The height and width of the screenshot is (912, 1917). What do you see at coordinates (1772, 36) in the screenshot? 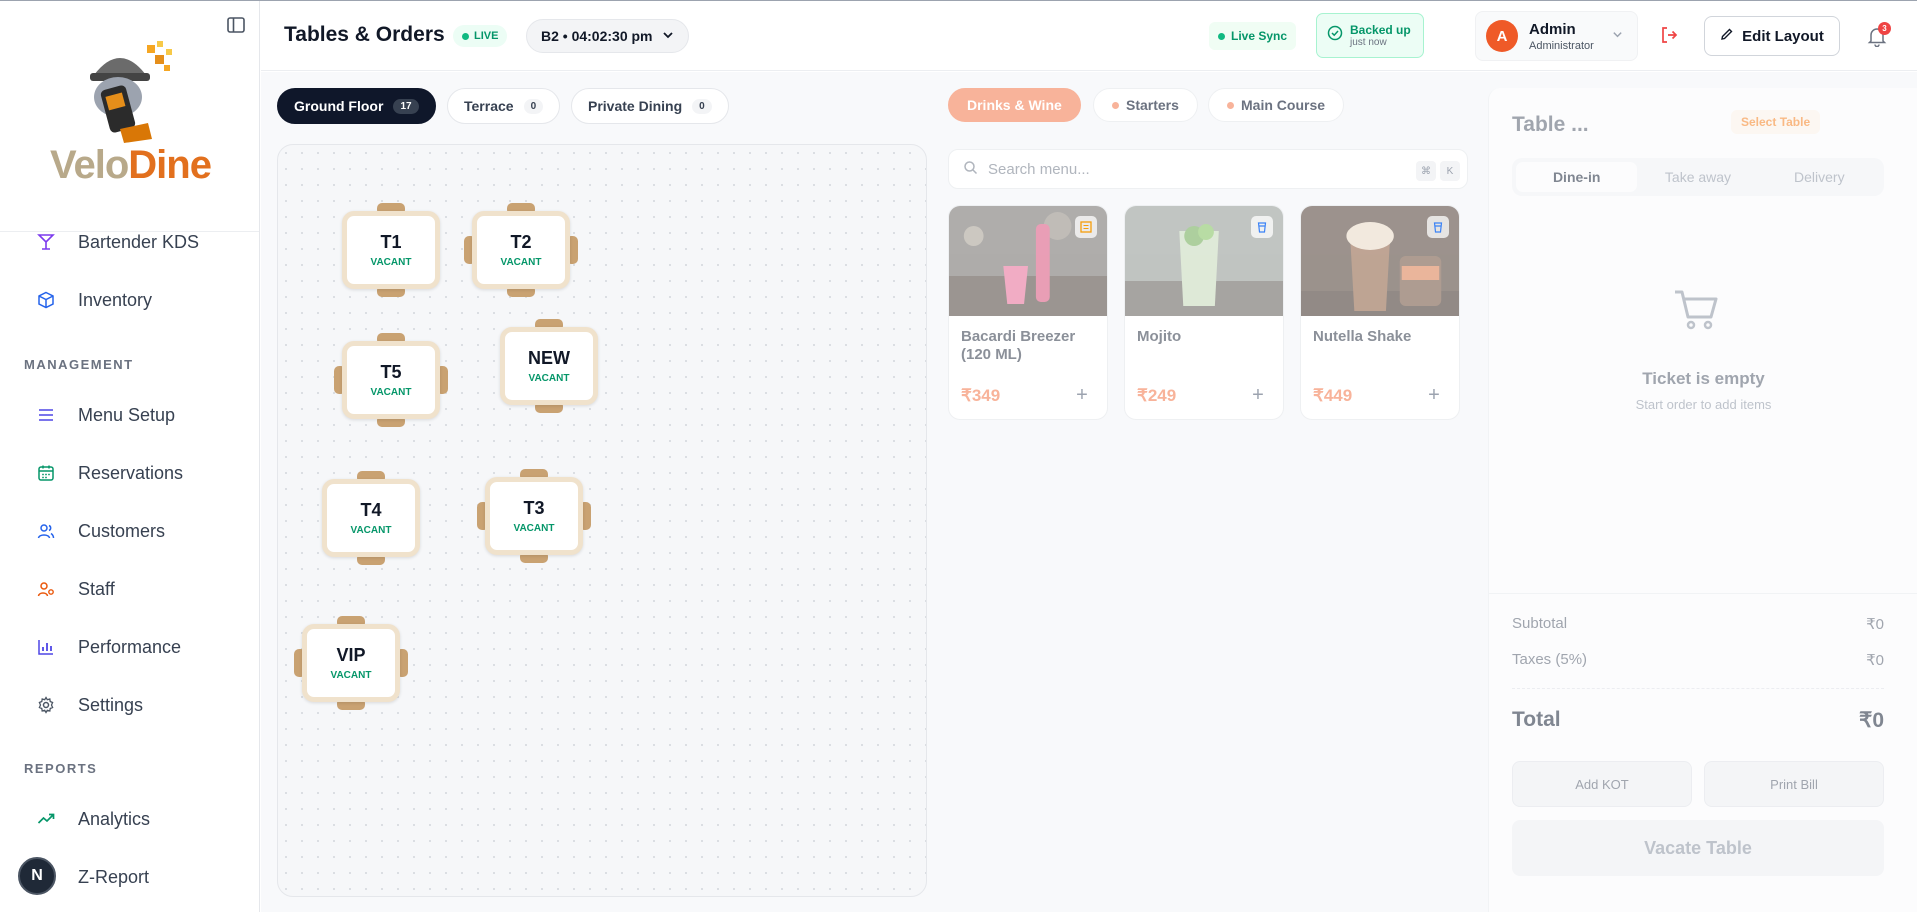
I see `edit-layout-button: Edit Layout` at bounding box center [1772, 36].